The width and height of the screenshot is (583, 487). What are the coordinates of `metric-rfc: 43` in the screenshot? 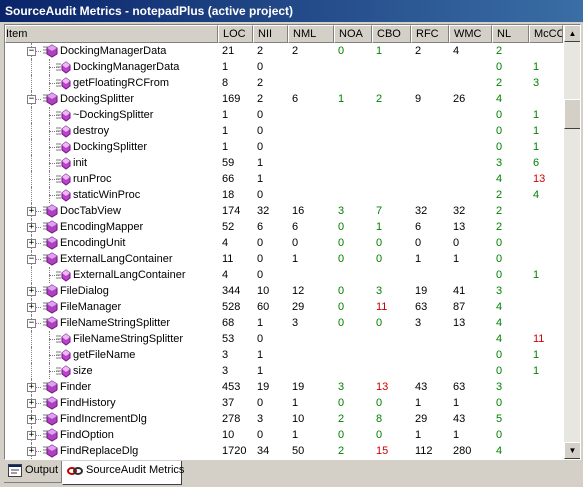 It's located at (421, 387).